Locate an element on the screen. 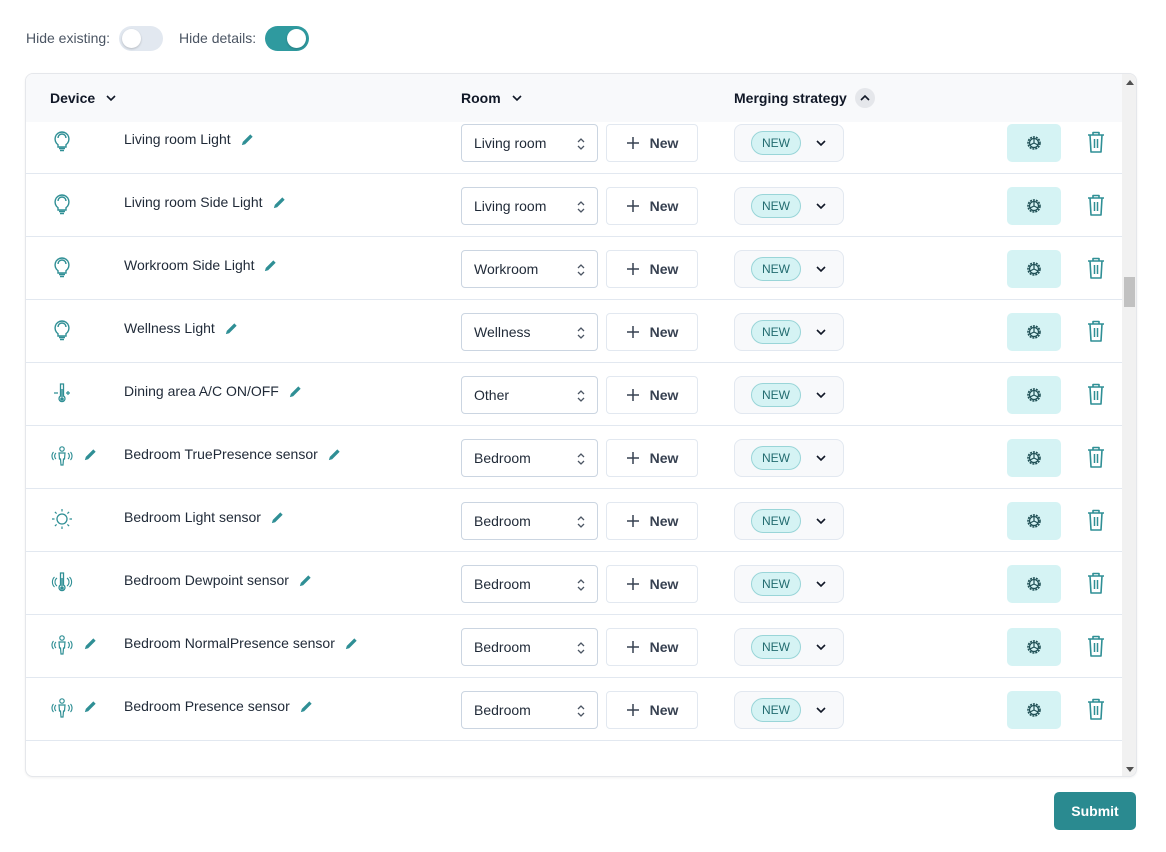 The width and height of the screenshot is (1166, 852). room-select: Wellness is located at coordinates (529, 332).